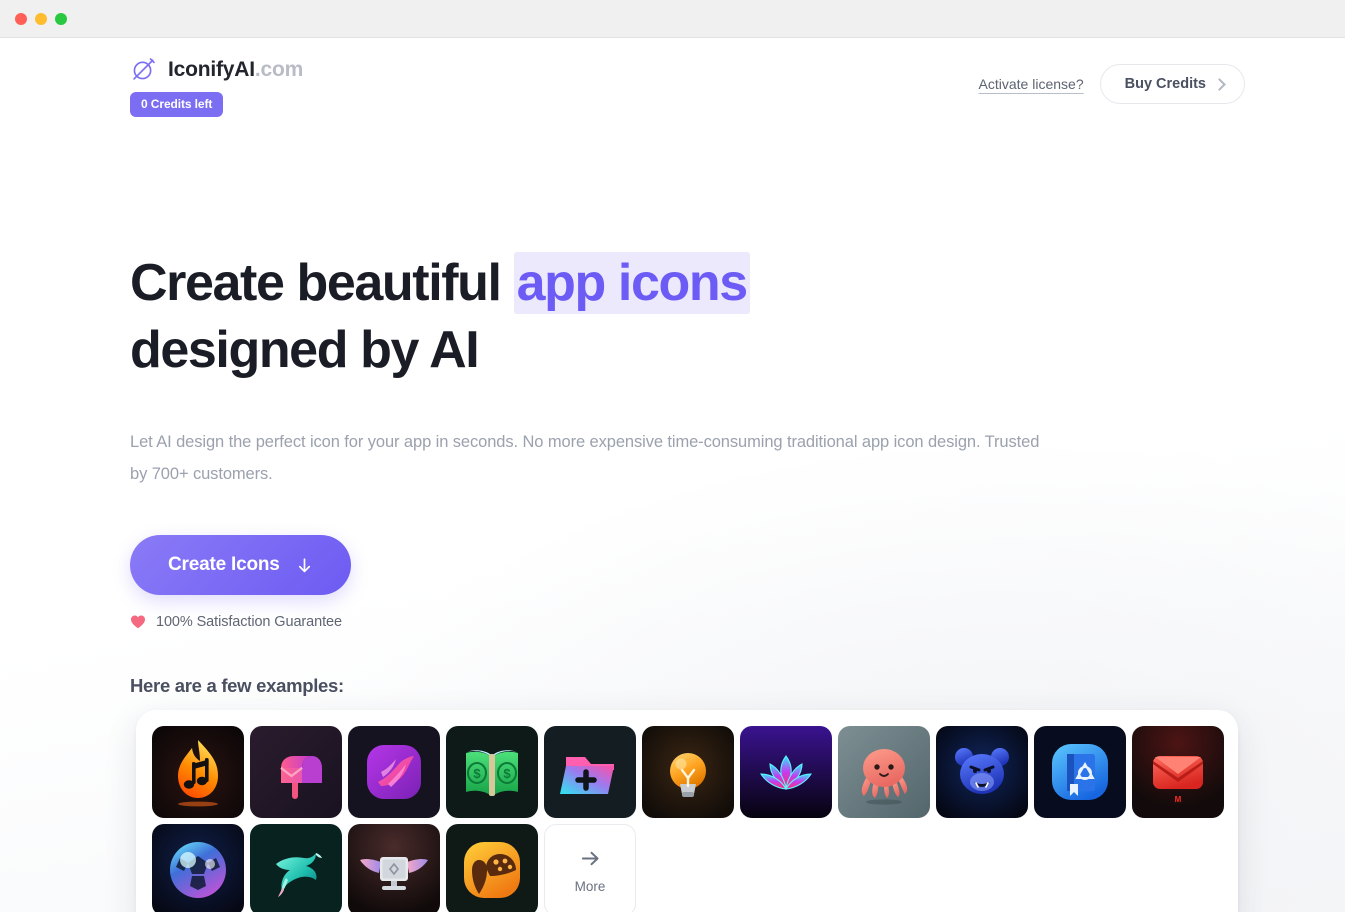 This screenshot has height=912, width=1345. I want to click on heart-icon, so click(138, 622).